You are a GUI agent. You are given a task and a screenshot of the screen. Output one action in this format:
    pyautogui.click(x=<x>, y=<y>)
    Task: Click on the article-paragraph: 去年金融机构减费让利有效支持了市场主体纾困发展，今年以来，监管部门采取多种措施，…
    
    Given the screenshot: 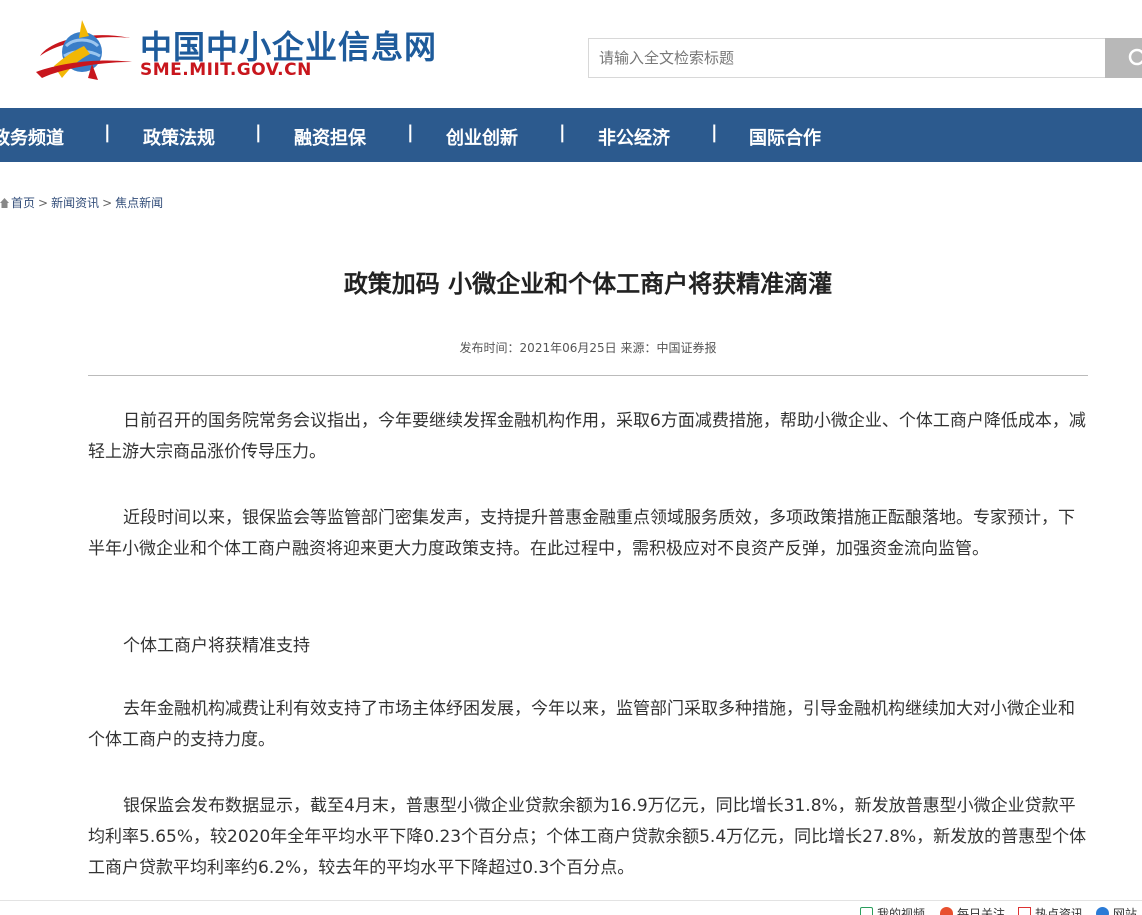 What is the action you would take?
    pyautogui.click(x=581, y=724)
    